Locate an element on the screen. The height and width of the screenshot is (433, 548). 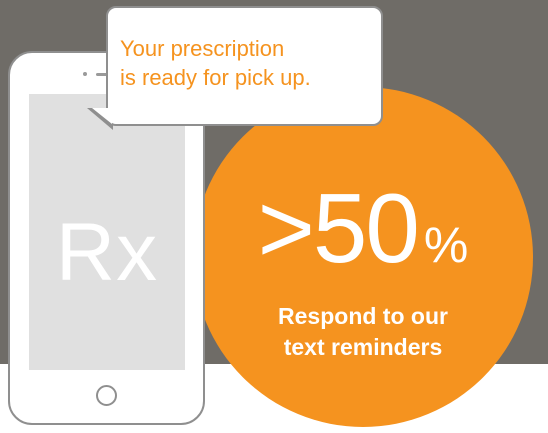
stat-caption: Respond to our text reminders is located at coordinates (363, 332).